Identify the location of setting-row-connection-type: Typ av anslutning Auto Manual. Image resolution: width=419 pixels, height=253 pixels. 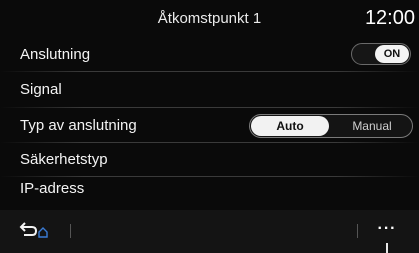
(209, 125).